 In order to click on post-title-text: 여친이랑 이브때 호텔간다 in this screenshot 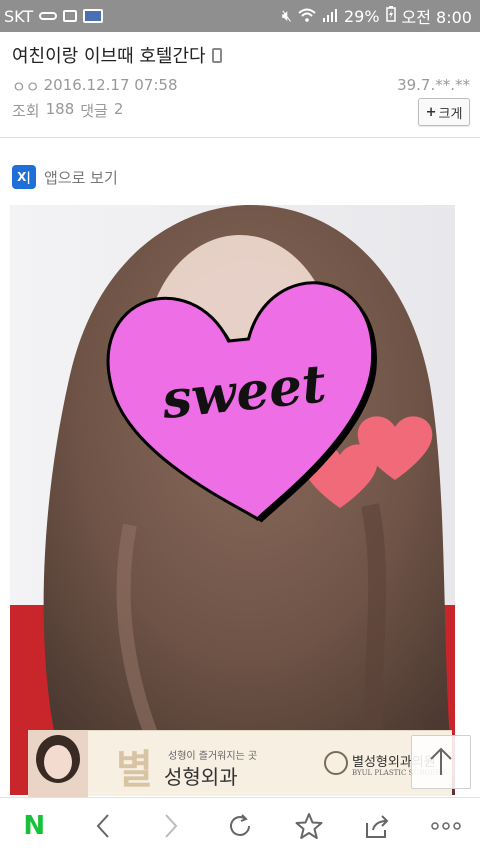, I will do `click(109, 56)`.